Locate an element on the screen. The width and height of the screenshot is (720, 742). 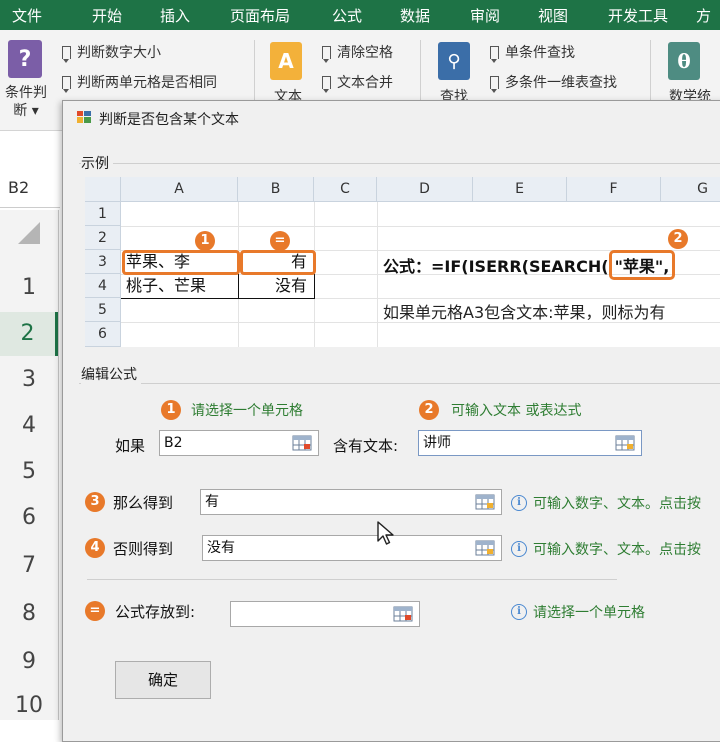
mini-col-header: D is located at coordinates (425, 189).